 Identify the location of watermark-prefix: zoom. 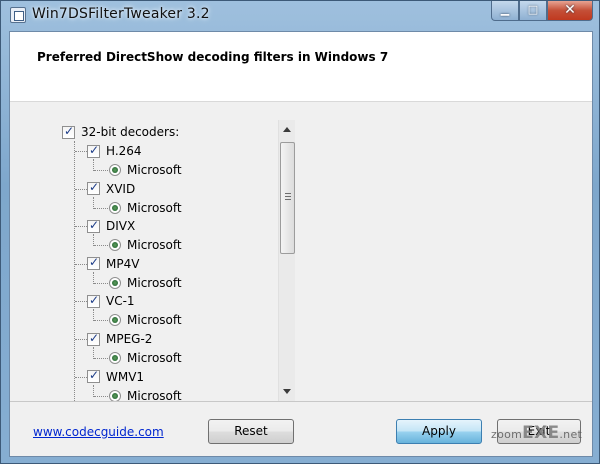
(507, 434).